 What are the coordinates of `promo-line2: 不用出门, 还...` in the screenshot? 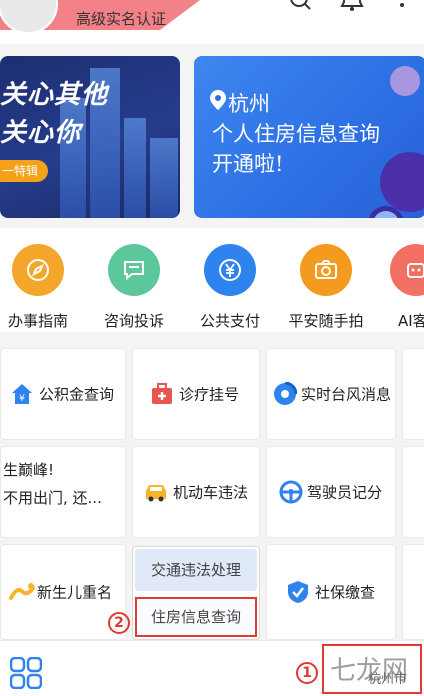 It's located at (52, 498).